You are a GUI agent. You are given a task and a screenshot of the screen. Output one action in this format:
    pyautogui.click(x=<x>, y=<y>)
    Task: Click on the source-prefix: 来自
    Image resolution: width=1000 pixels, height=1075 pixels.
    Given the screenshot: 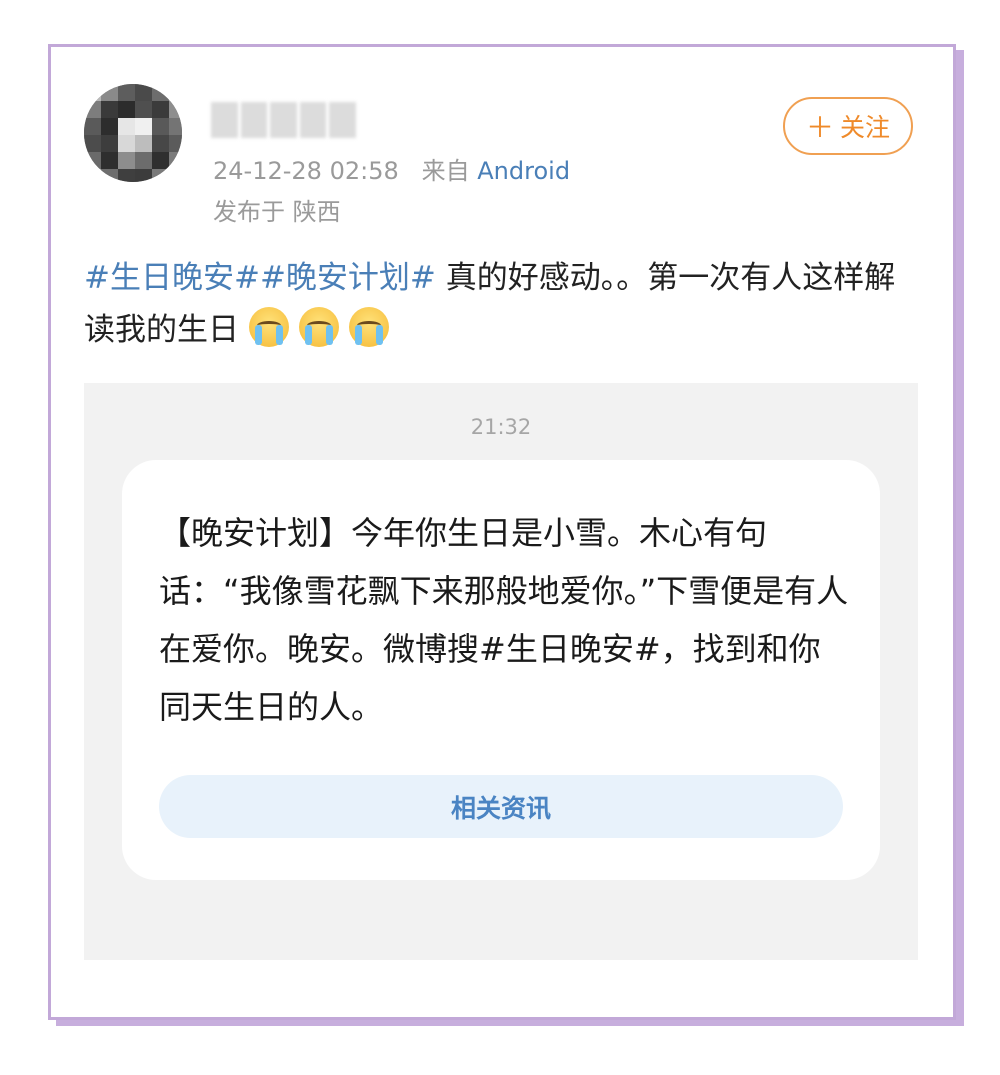 What is the action you would take?
    pyautogui.click(x=445, y=171)
    